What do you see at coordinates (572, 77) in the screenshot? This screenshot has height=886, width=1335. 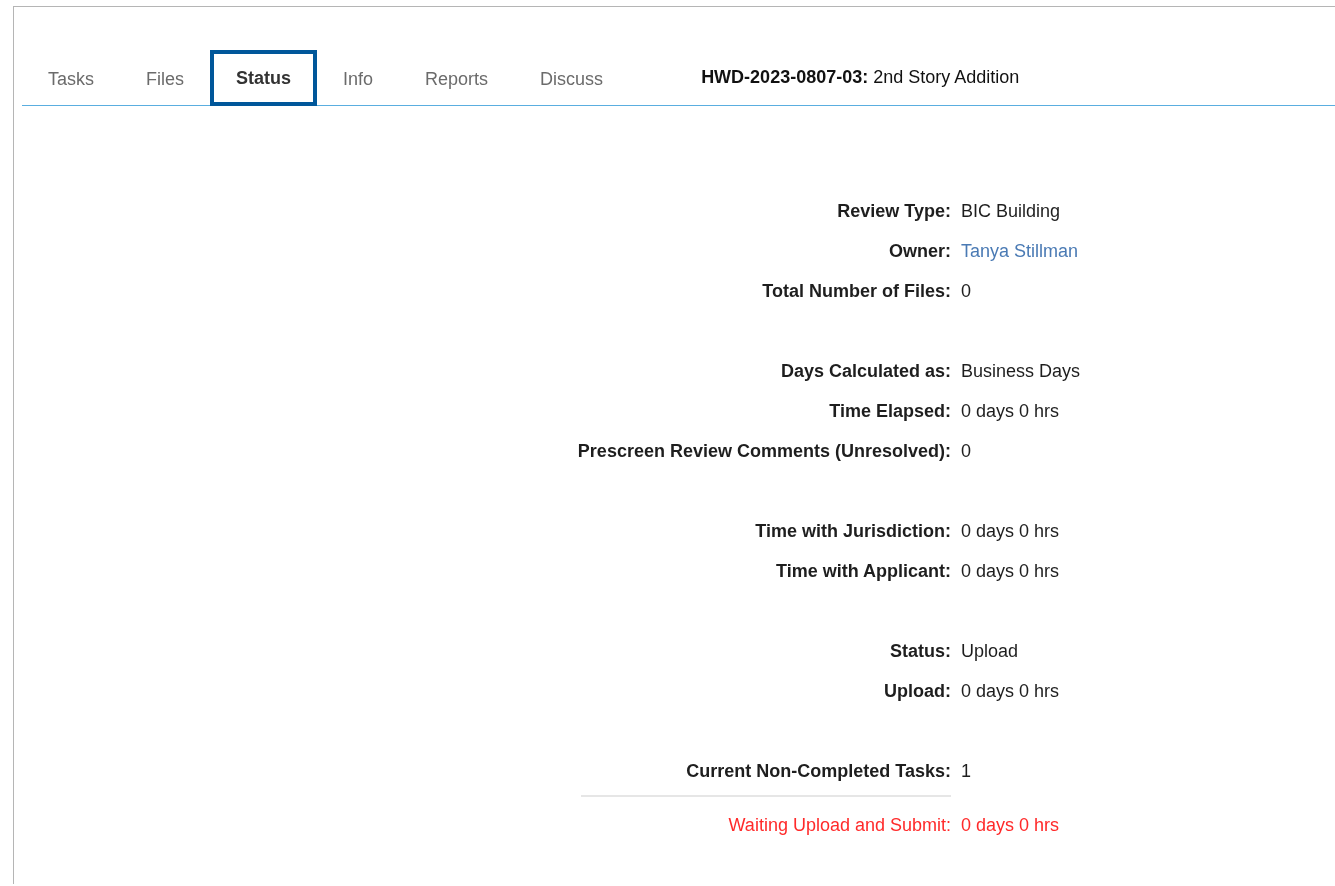 I see `tab: Discuss` at bounding box center [572, 77].